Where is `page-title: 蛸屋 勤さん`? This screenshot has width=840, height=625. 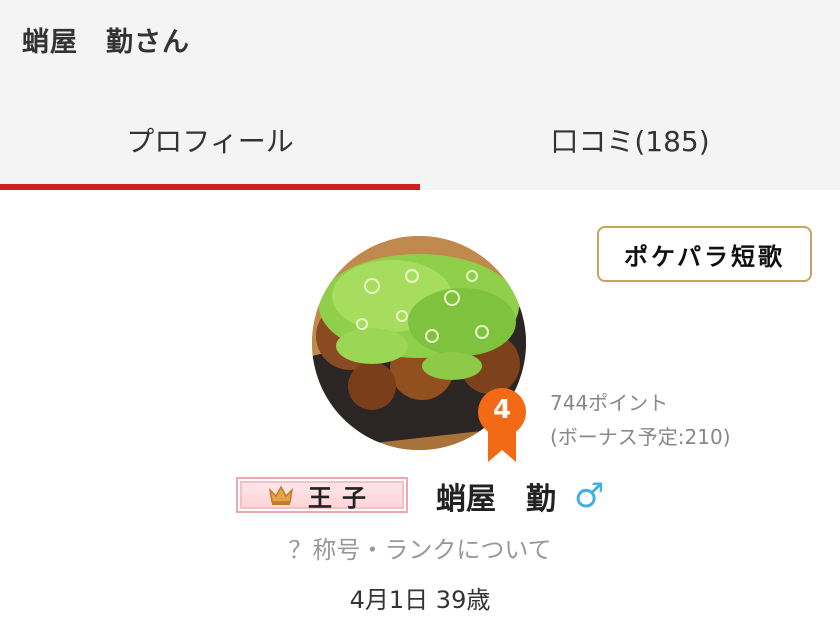 page-title: 蛸屋 勤さん is located at coordinates (106, 42).